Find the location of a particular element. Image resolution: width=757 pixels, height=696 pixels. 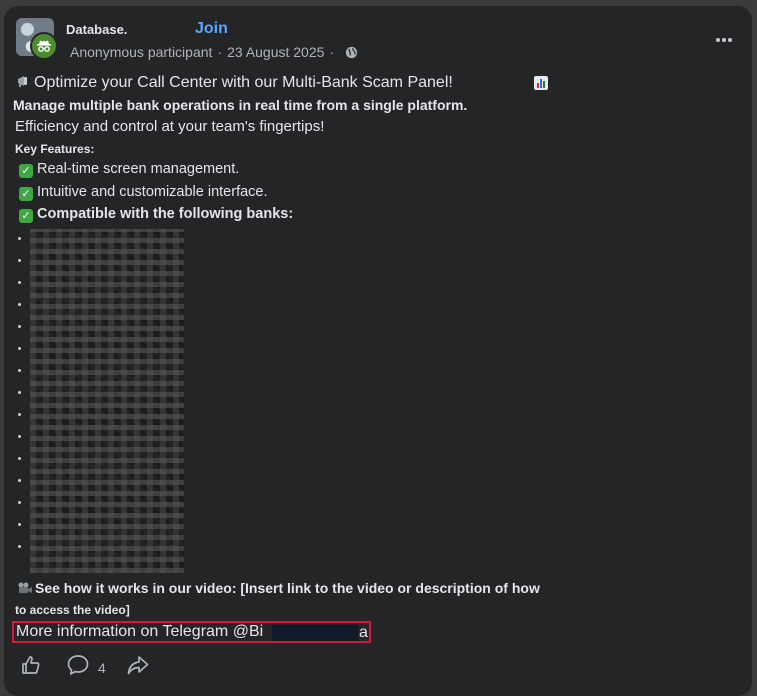

comment-button: 4 is located at coordinates (86, 667).